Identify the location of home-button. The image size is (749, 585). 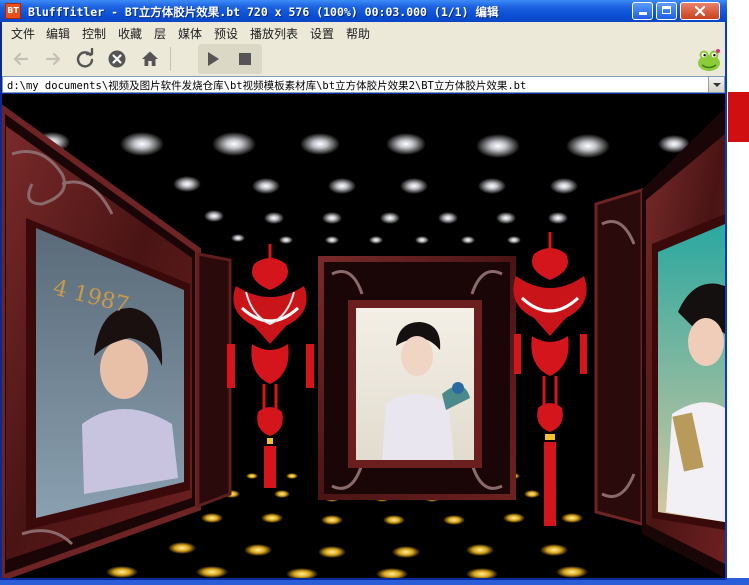
(150, 59).